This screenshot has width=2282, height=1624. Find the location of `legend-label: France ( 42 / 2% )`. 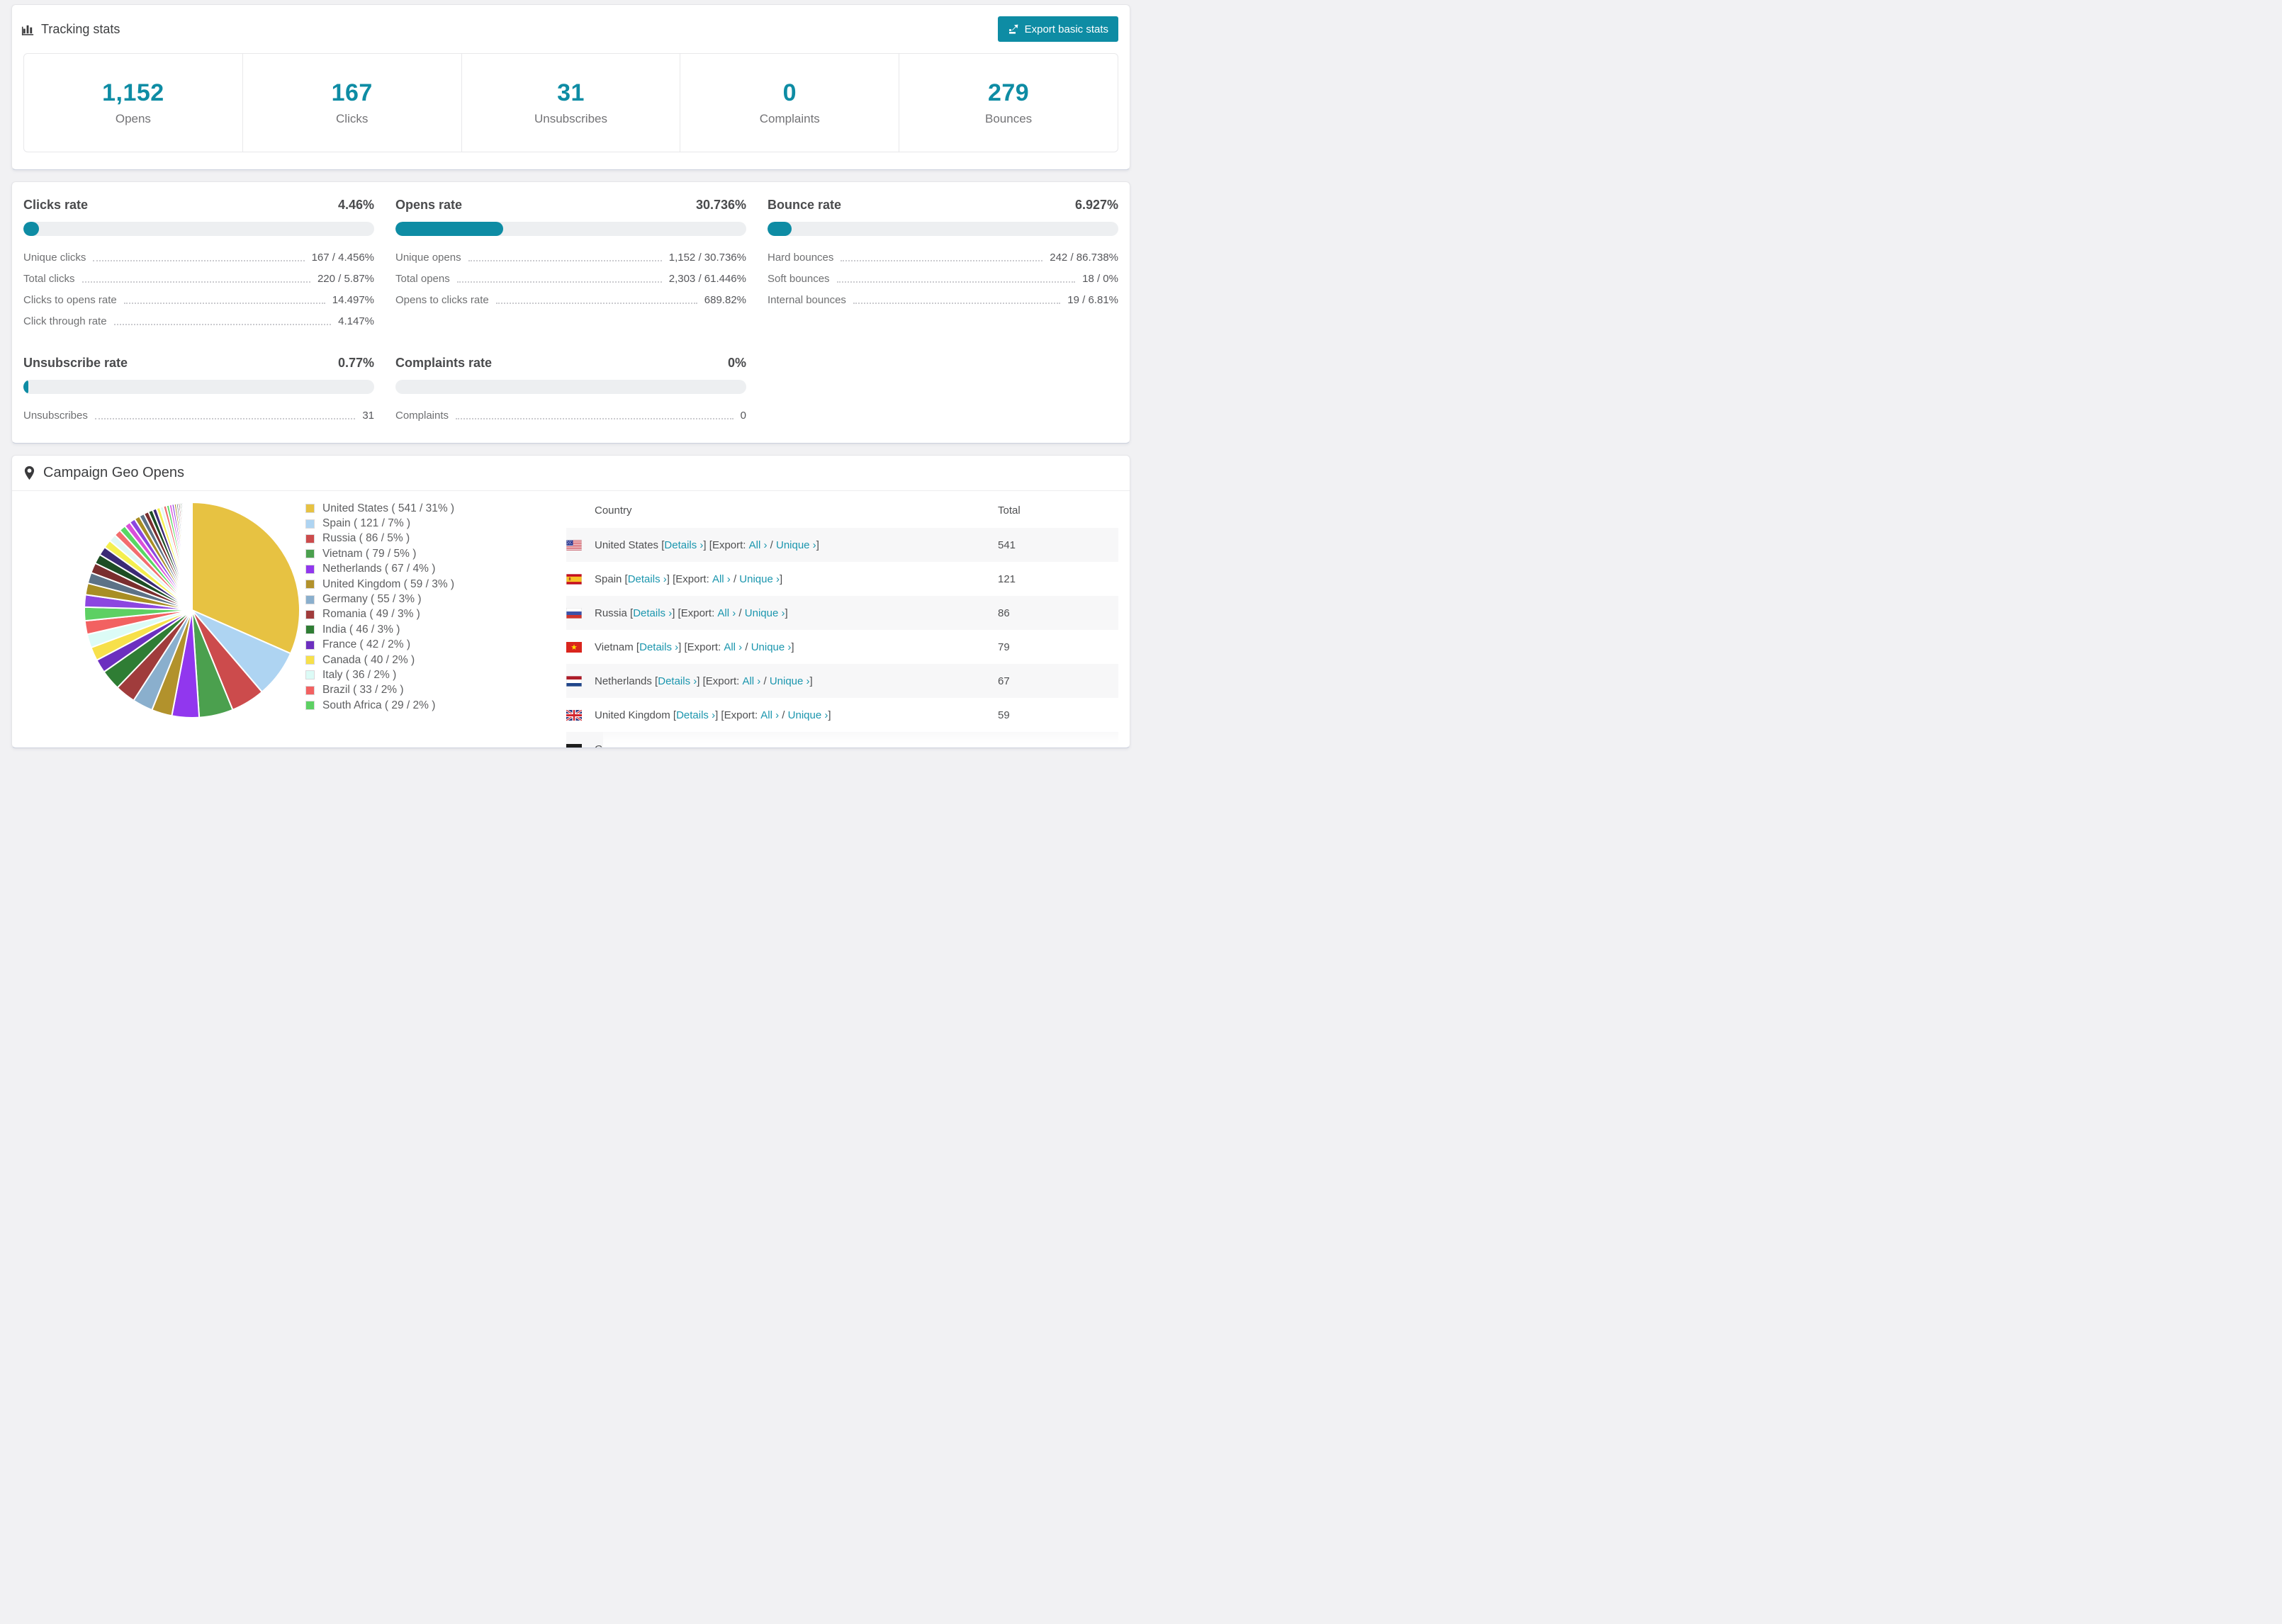

legend-label: France ( 42 / 2% ) is located at coordinates (367, 645).